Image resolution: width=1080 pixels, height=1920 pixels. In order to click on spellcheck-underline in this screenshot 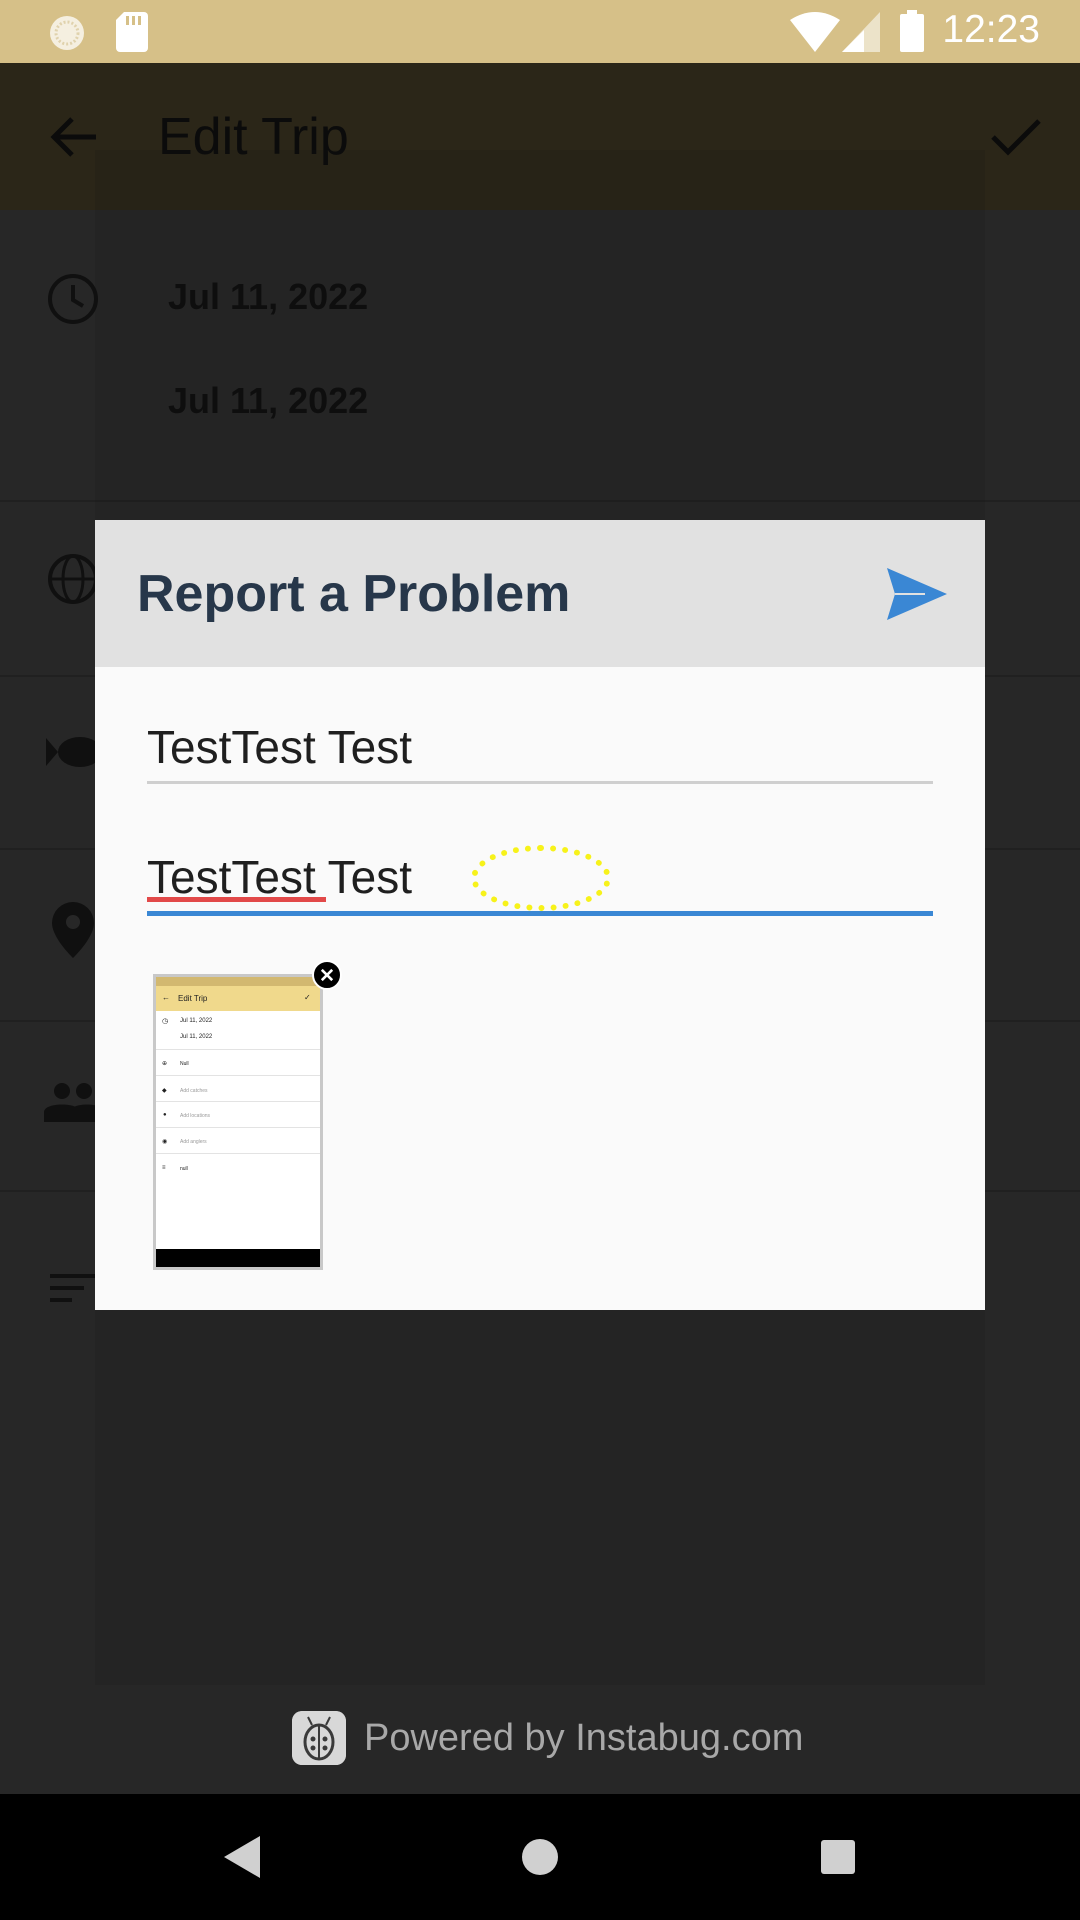, I will do `click(236, 899)`.